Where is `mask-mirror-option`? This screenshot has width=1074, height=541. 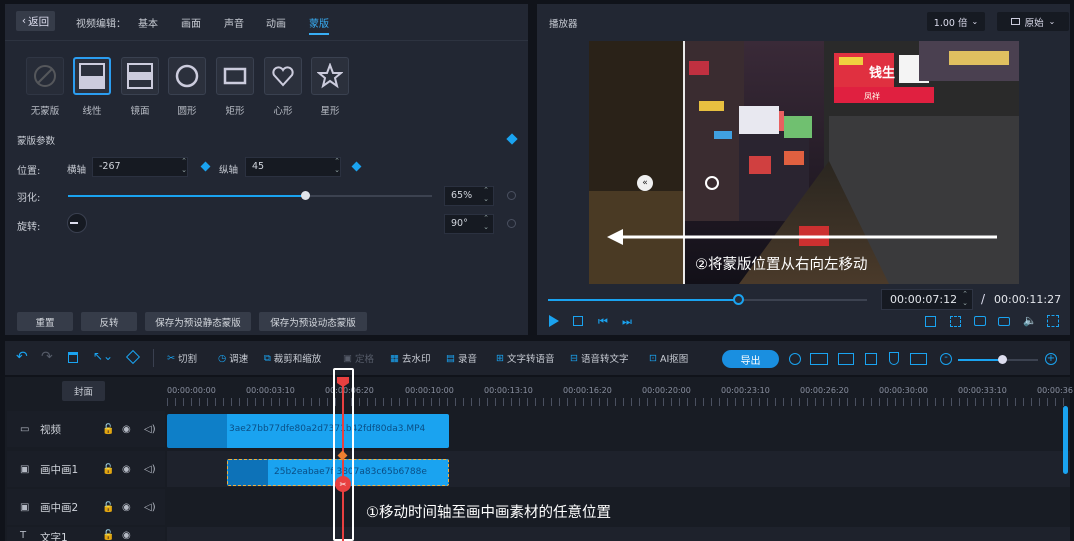
mask-mirror-option is located at coordinates (140, 76).